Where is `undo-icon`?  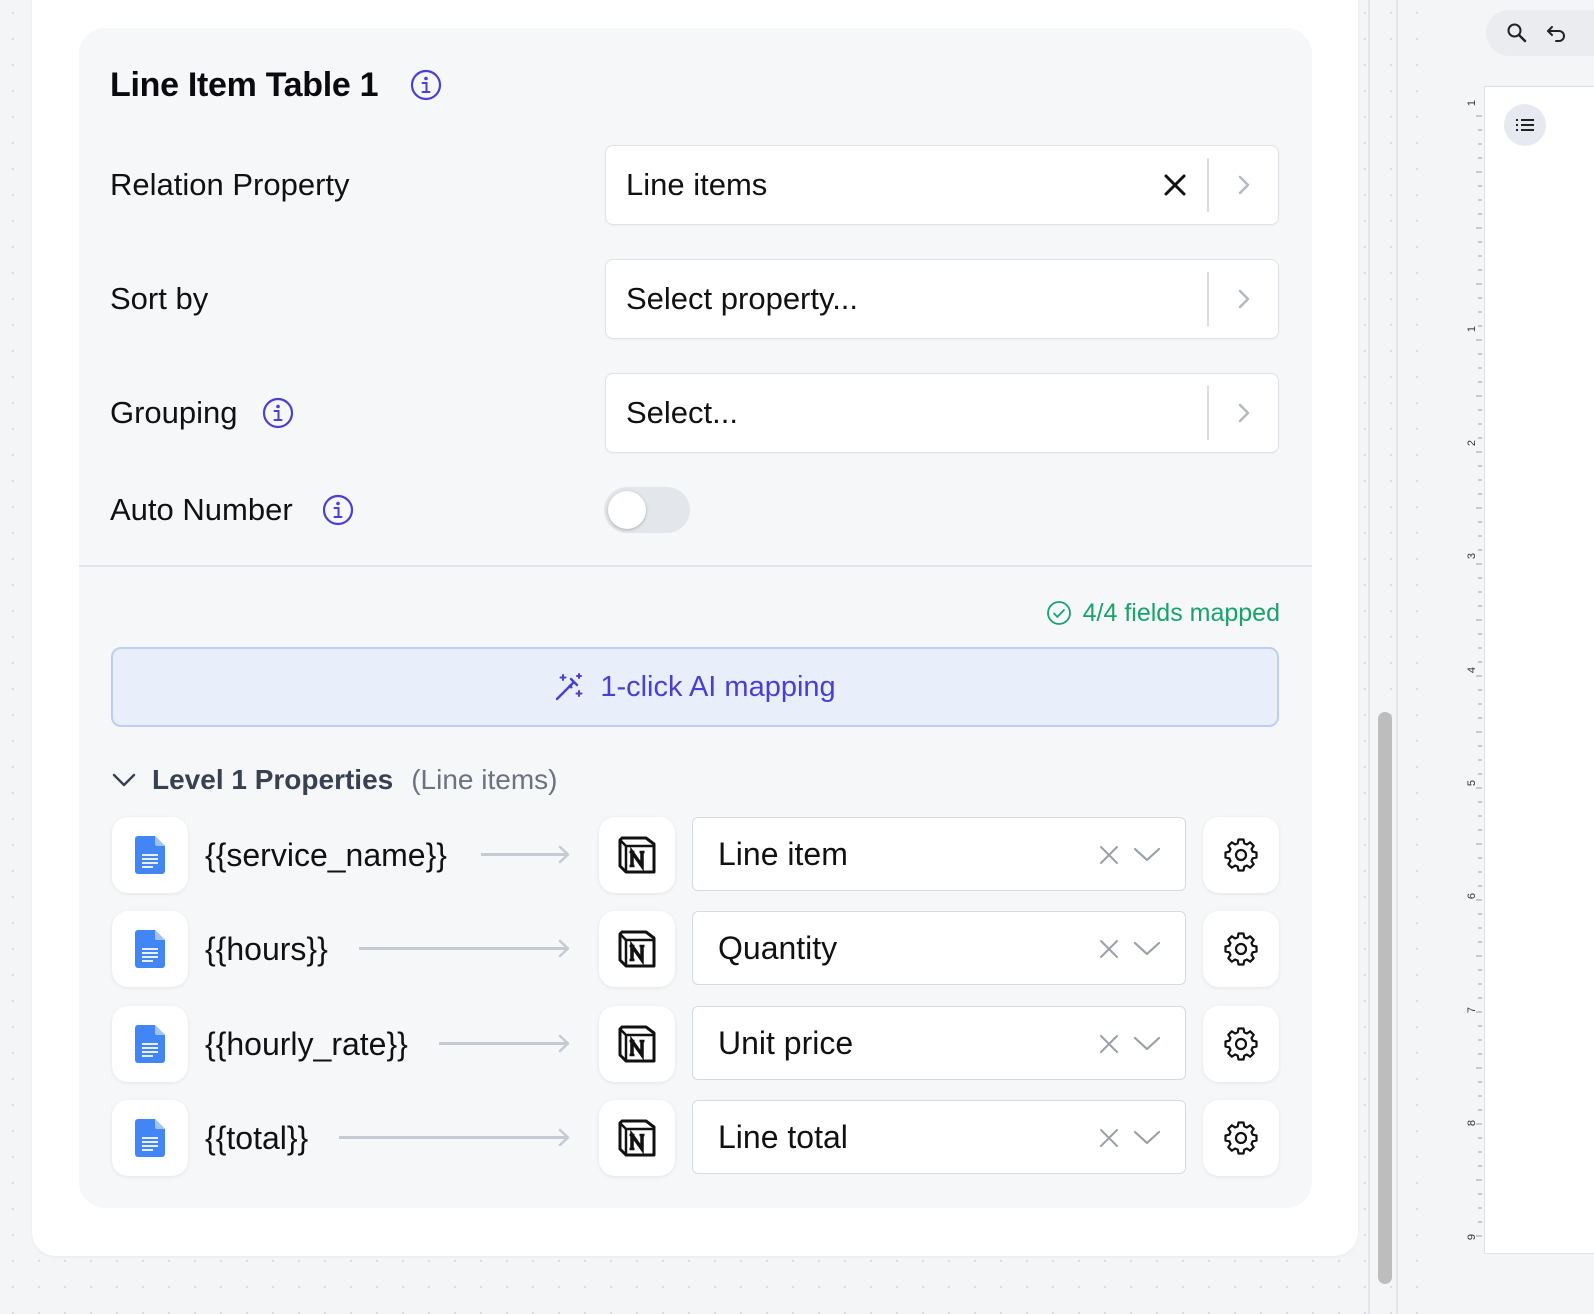
undo-icon is located at coordinates (1557, 34).